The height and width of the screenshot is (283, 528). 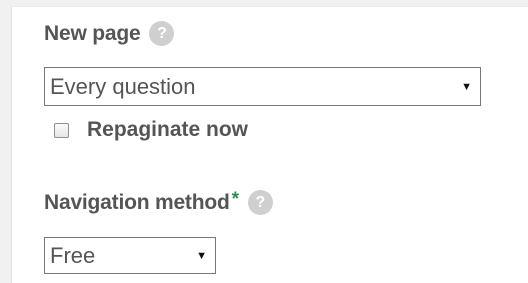 What do you see at coordinates (92, 33) in the screenshot?
I see `new-page-label: New page` at bounding box center [92, 33].